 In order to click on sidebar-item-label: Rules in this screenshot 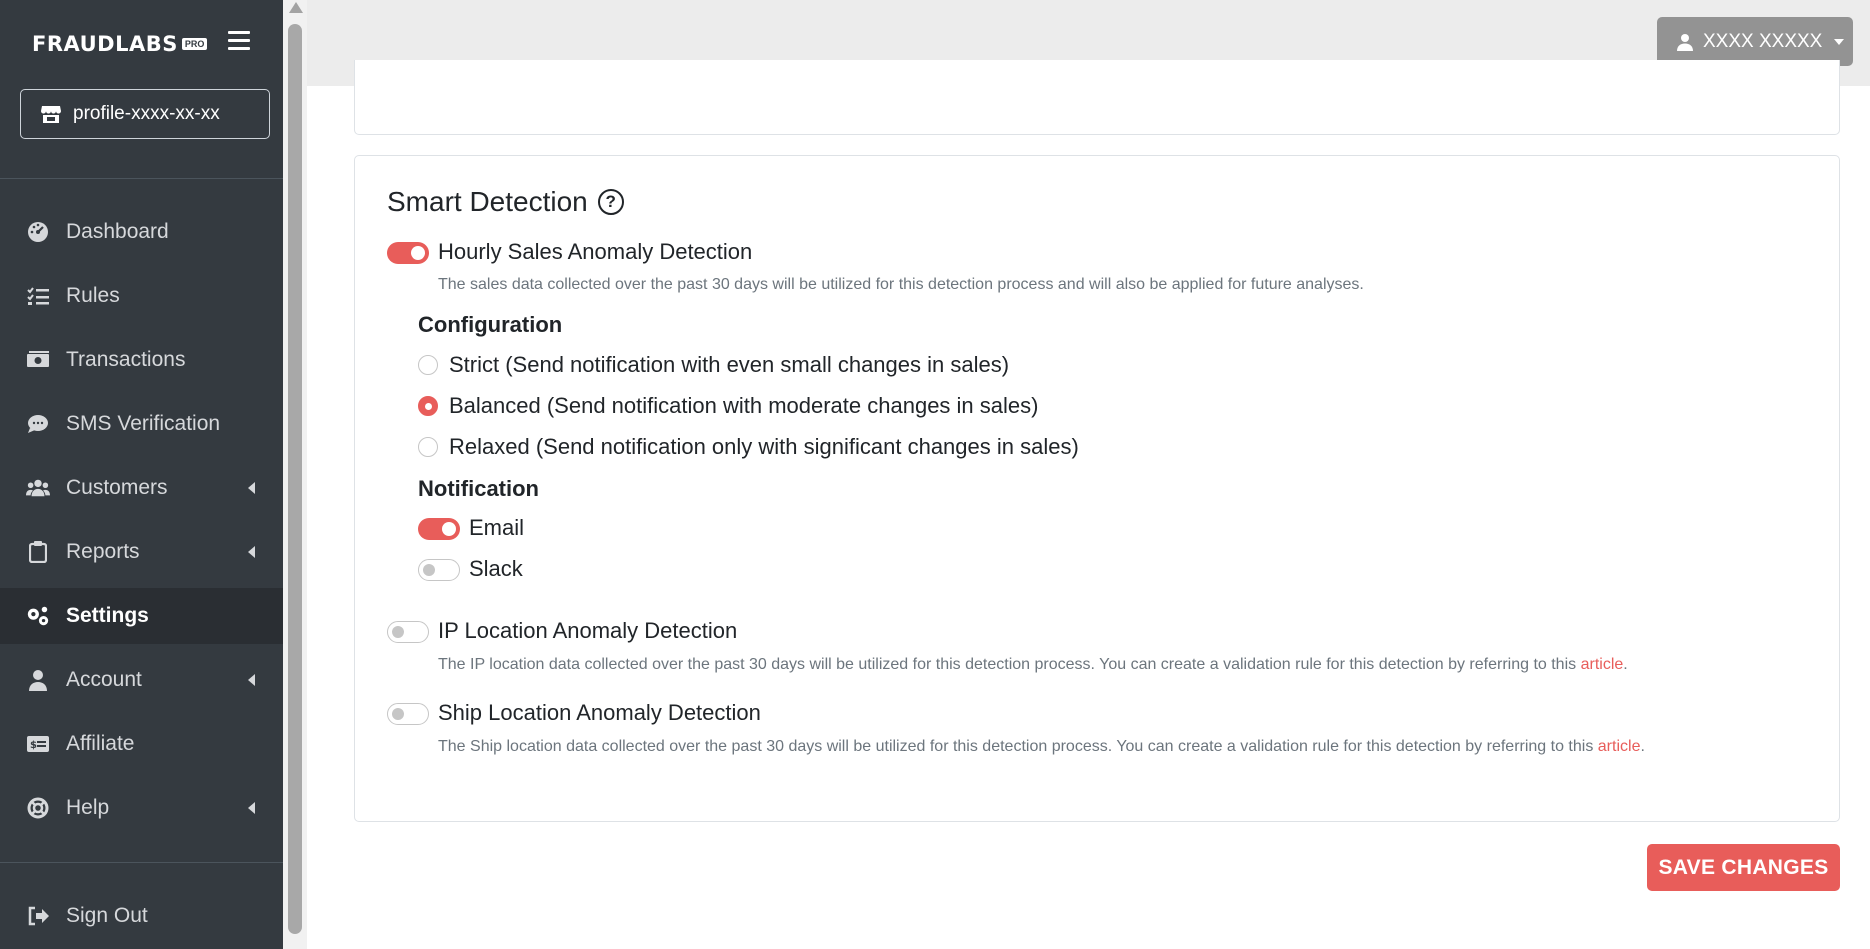, I will do `click(93, 295)`.